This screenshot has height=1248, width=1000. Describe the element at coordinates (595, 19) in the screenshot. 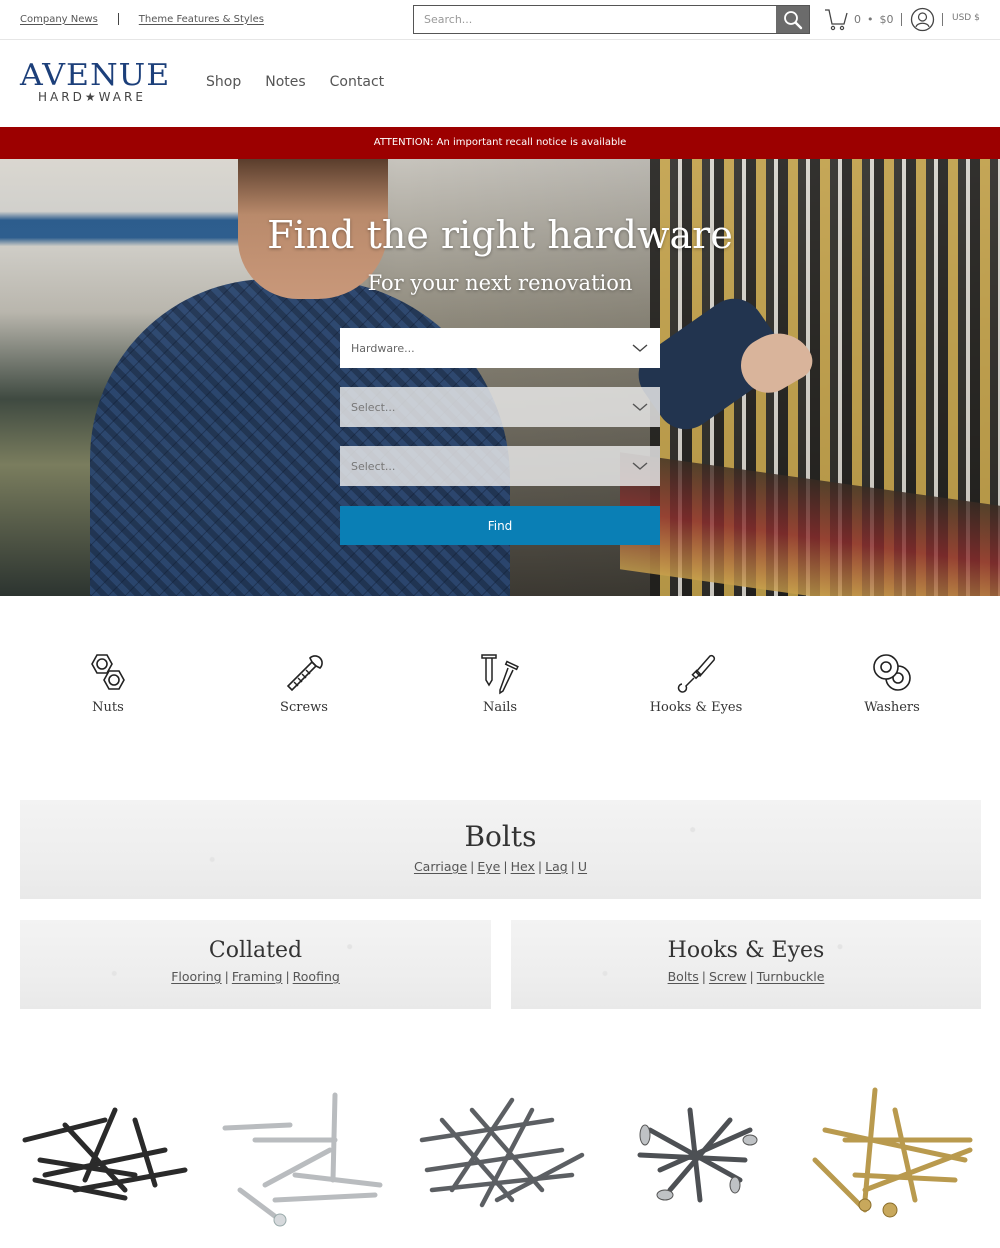

I see `search-input` at that location.